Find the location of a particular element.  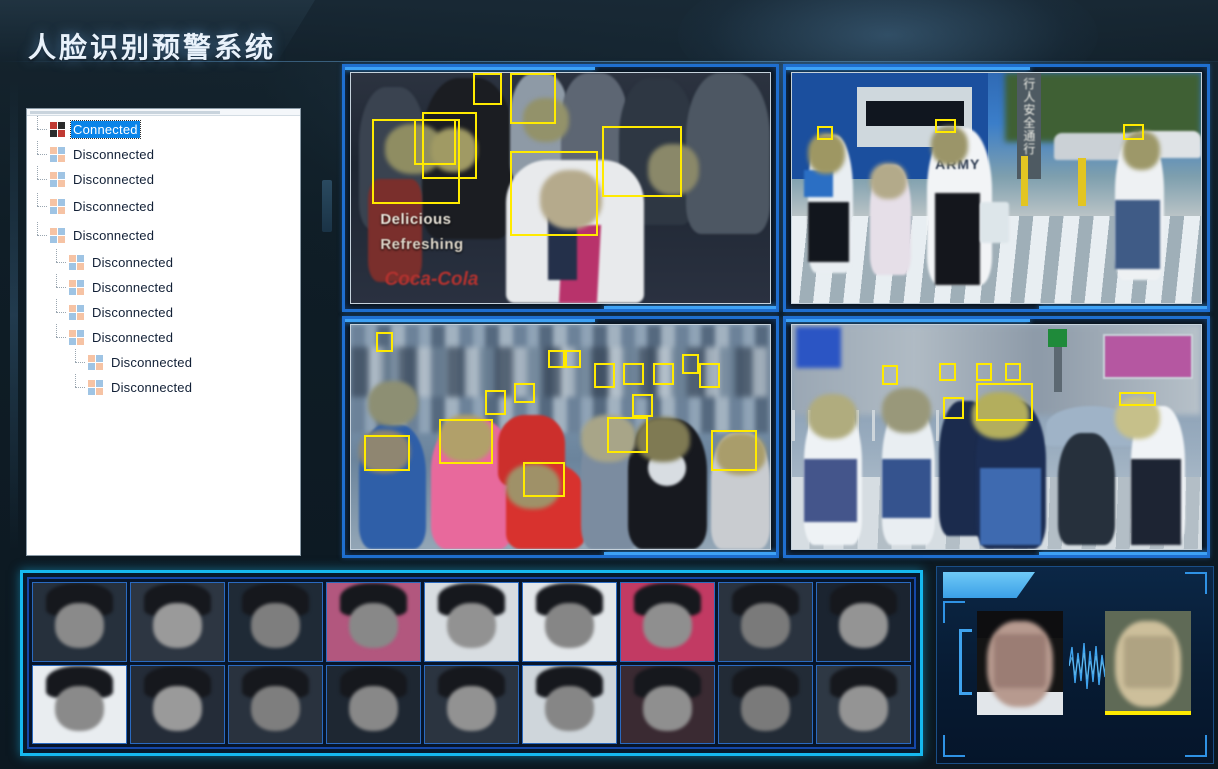

camera-2-scene: 行人安全通行 ARMY is located at coordinates (996, 188).